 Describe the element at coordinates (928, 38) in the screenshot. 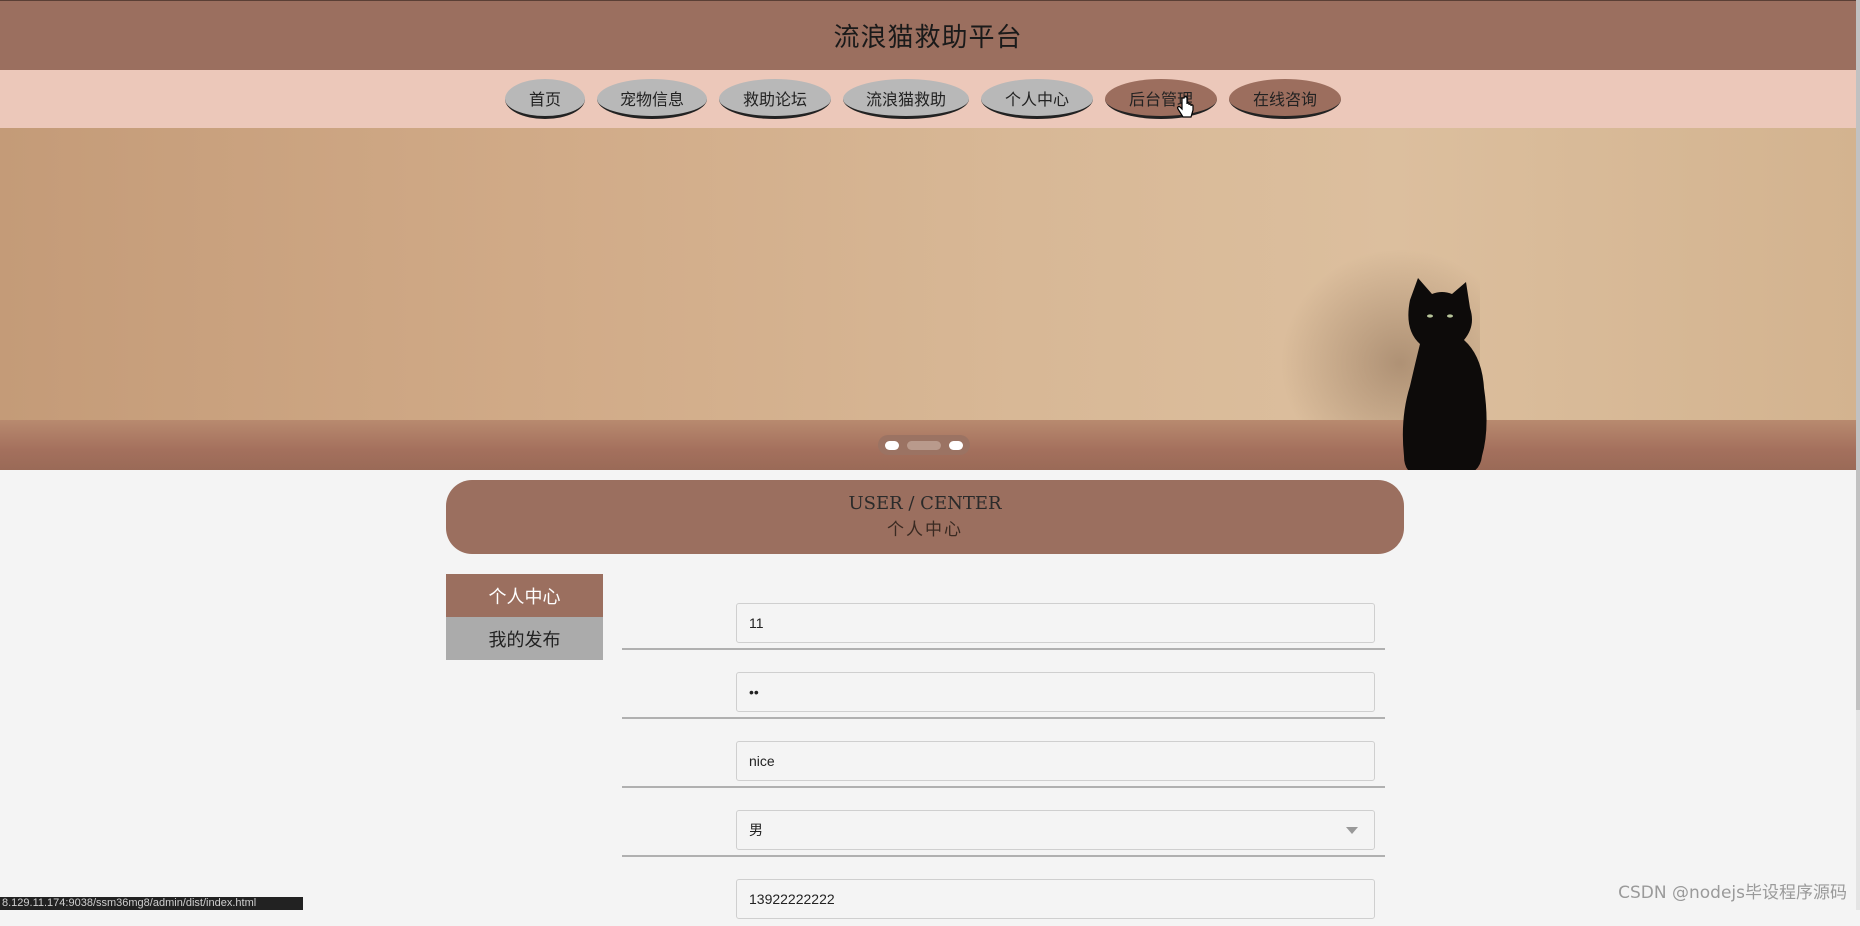

I see `site-title: 流浪猫救助平台` at that location.